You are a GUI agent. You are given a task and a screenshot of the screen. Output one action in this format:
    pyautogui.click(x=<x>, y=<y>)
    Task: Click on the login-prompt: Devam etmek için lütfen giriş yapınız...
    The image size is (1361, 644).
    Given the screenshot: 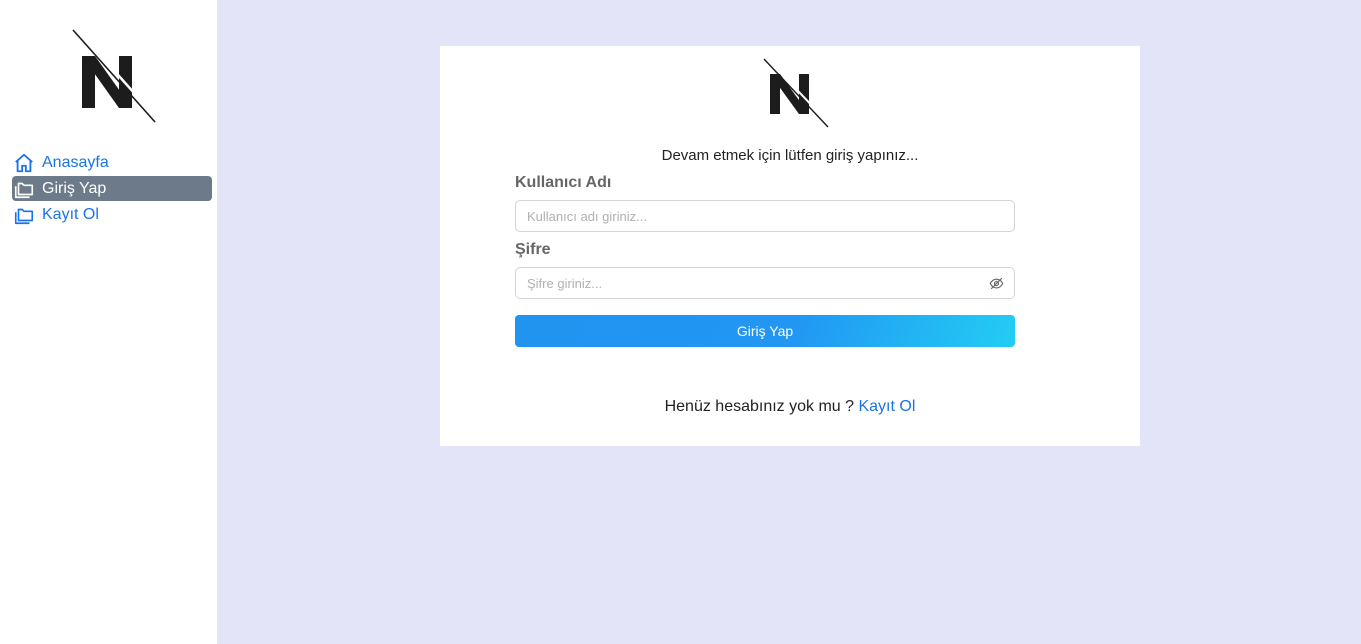 What is the action you would take?
    pyautogui.click(x=790, y=155)
    